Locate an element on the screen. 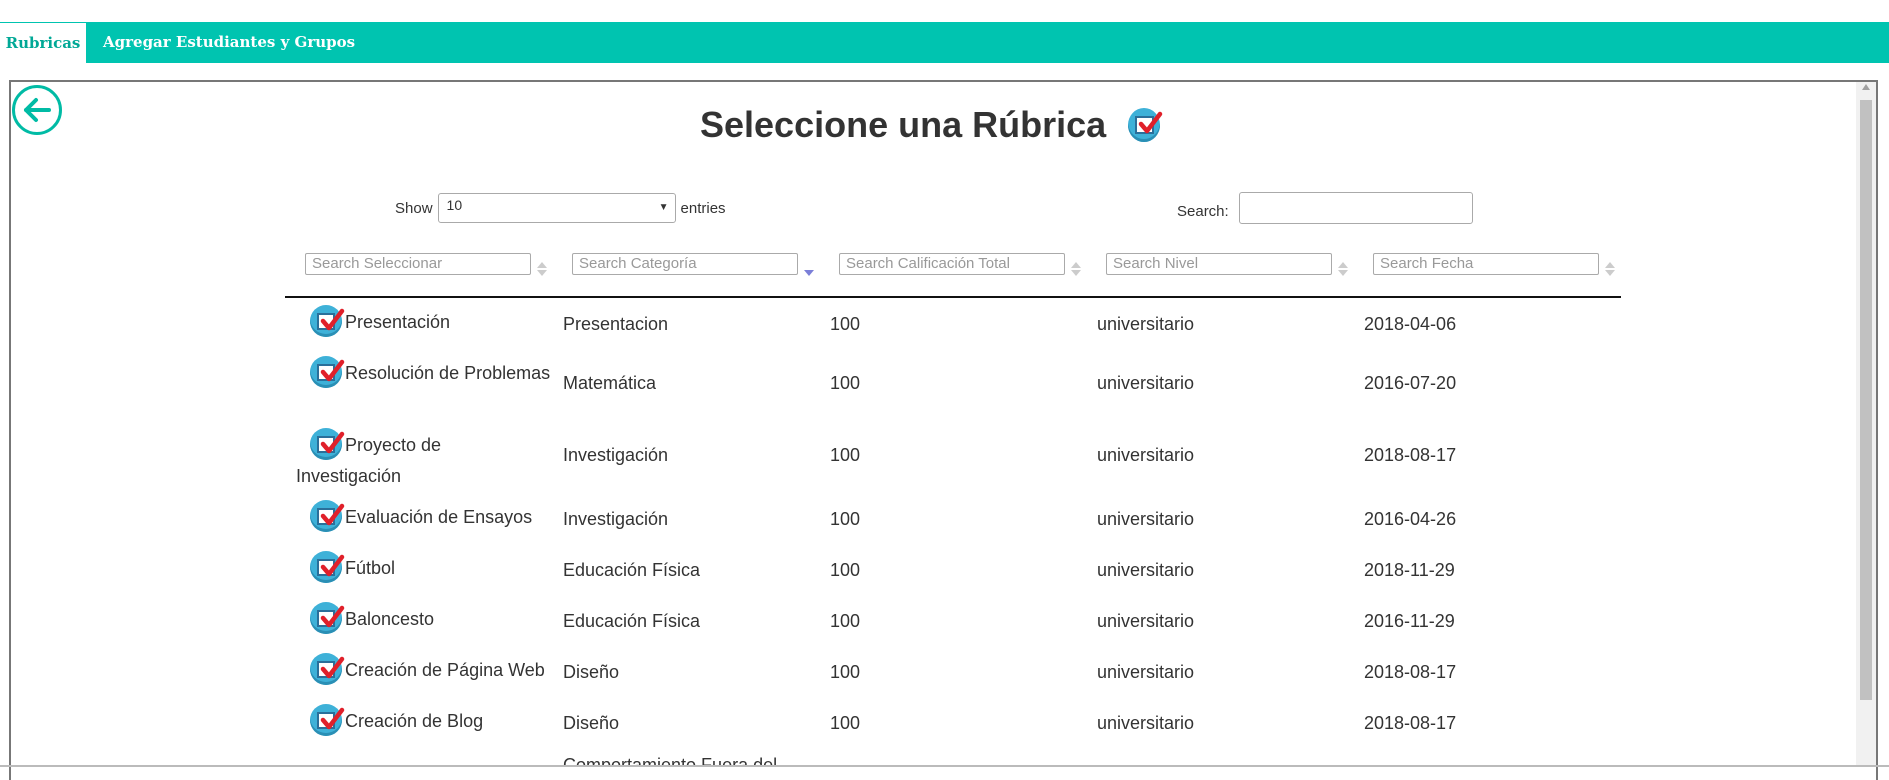 The image size is (1889, 780). row-category: Matemática is located at coordinates (610, 383).